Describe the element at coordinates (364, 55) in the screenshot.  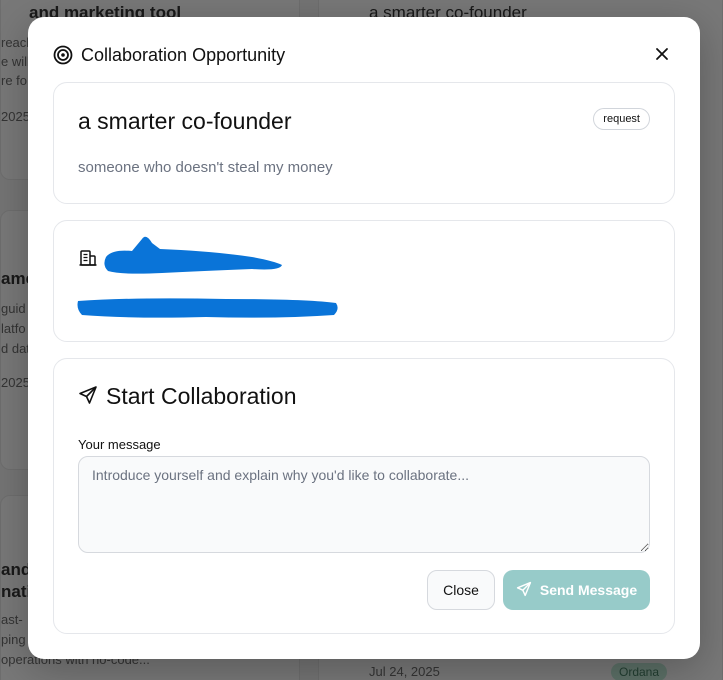
I see `modal-header: Collaboration Opportunity` at that location.